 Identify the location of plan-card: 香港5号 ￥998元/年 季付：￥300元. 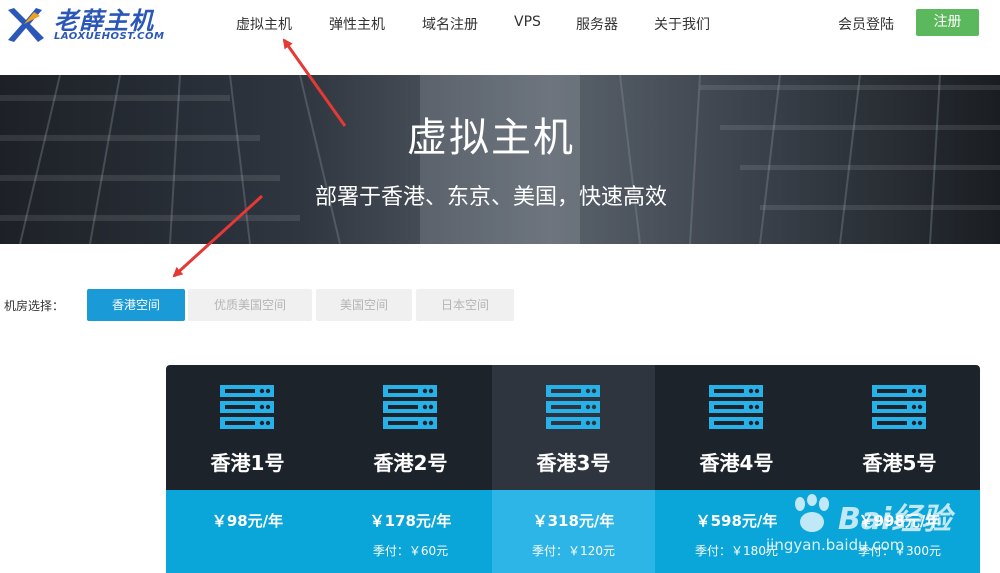
(899, 469).